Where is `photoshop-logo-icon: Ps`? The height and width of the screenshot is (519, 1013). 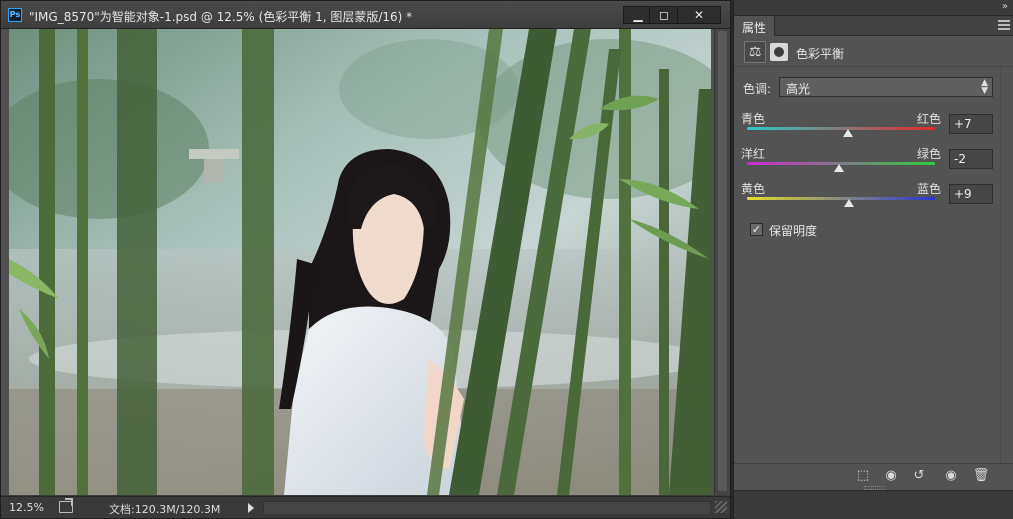 photoshop-logo-icon: Ps is located at coordinates (15, 15).